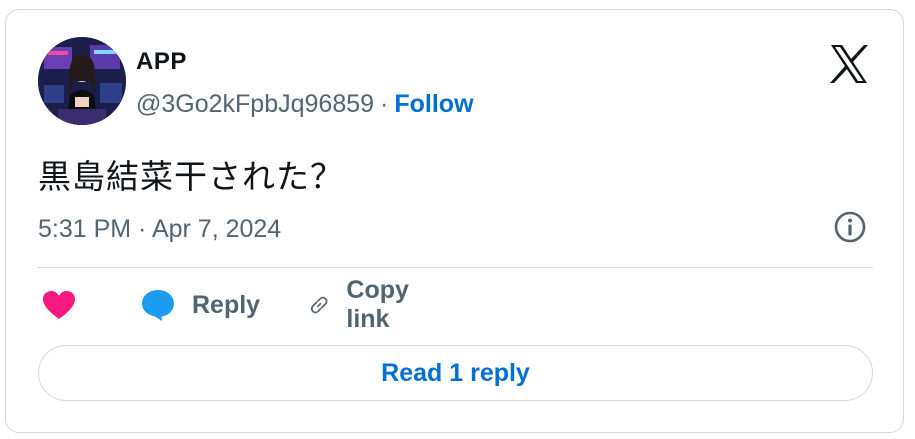 This screenshot has width=915, height=439. Describe the element at coordinates (319, 305) in the screenshot. I see `link-icon` at that location.